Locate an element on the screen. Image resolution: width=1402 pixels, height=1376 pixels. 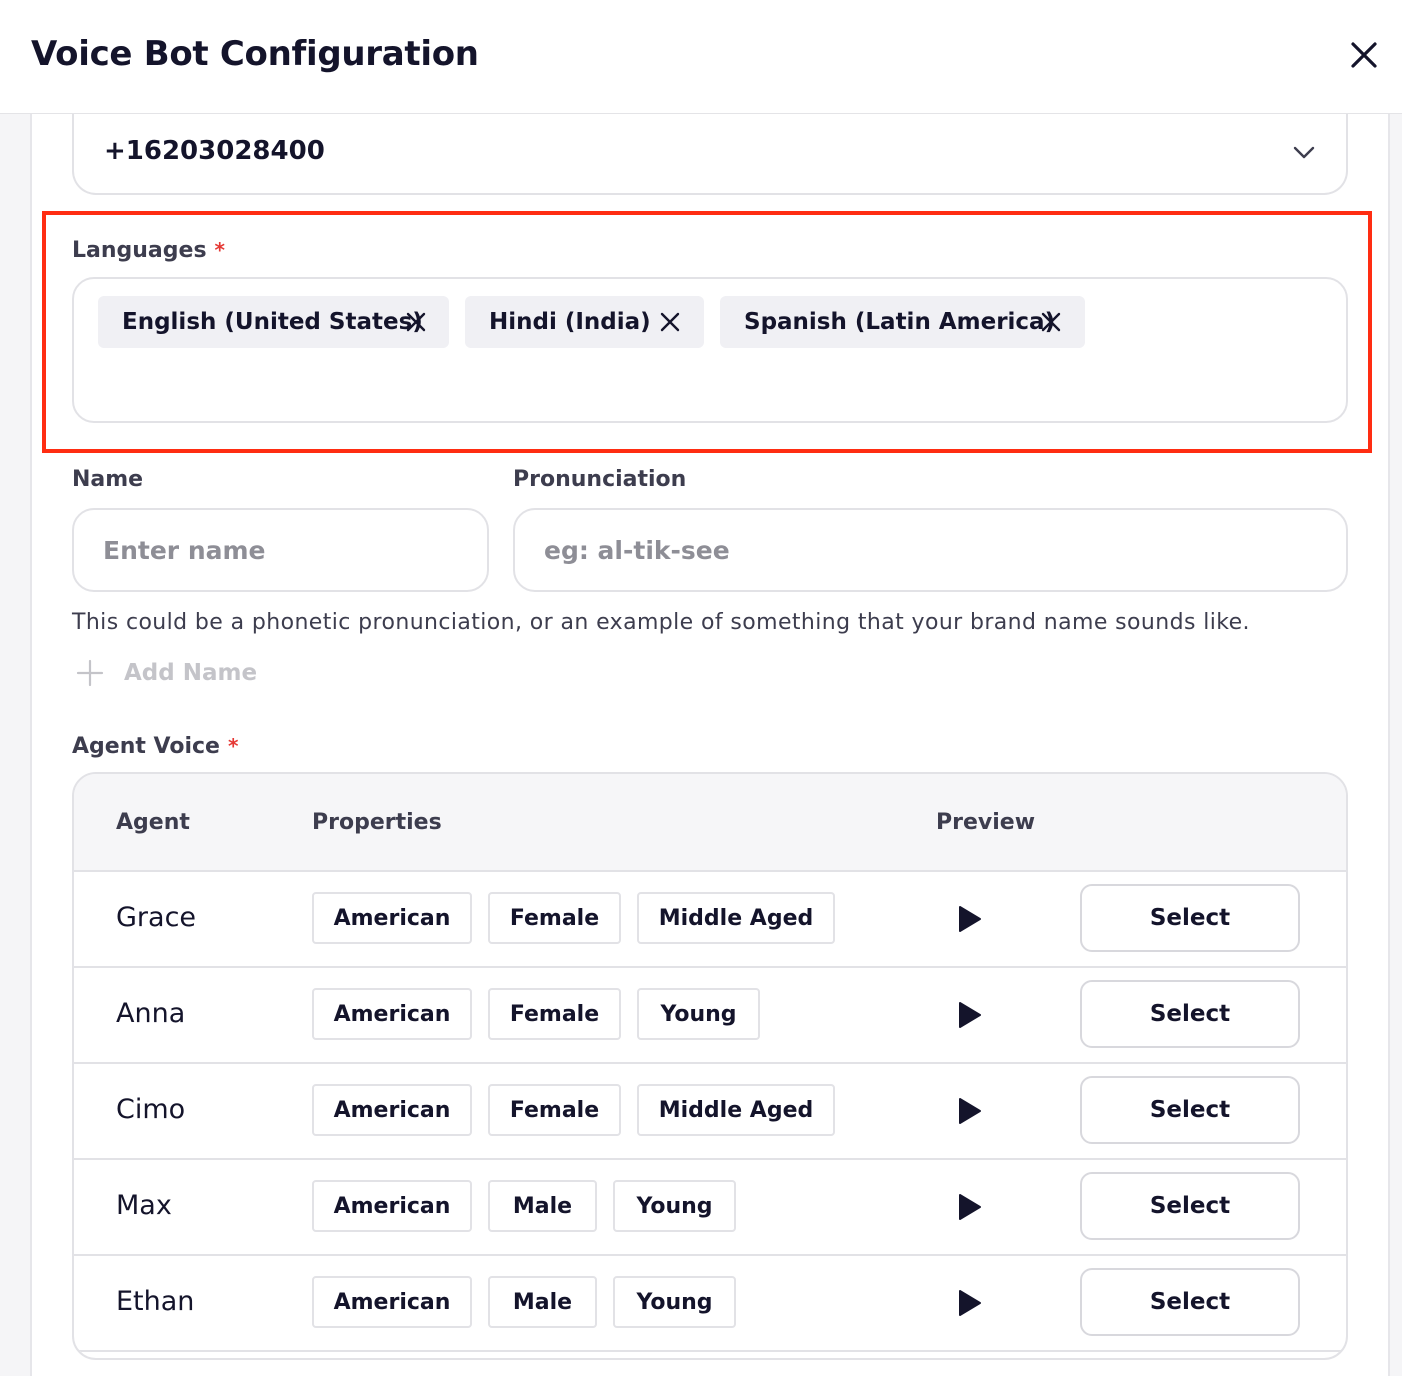
chevron-down-icon is located at coordinates (1304, 152).